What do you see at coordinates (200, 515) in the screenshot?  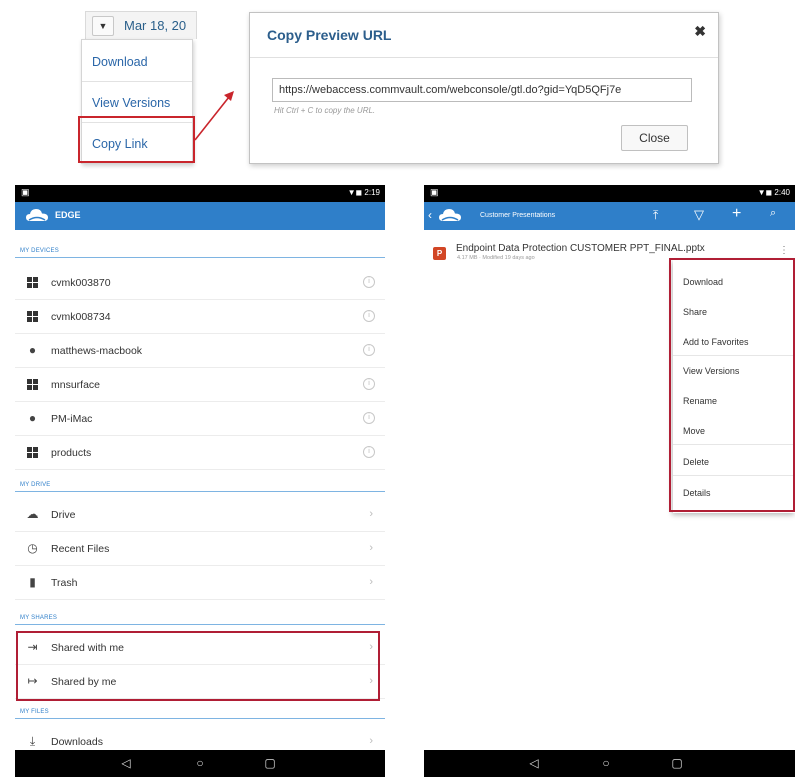 I see `list-item-drive: ☁ Drive ›` at bounding box center [200, 515].